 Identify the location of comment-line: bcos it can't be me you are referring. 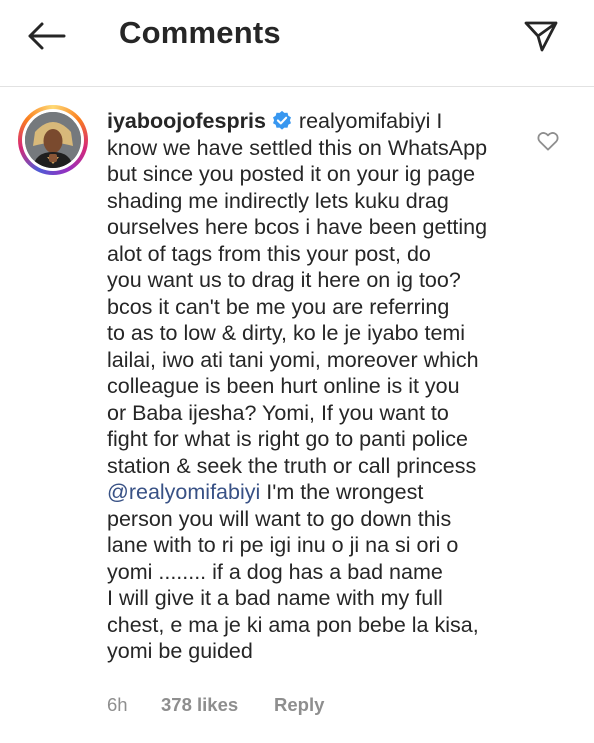
(278, 306).